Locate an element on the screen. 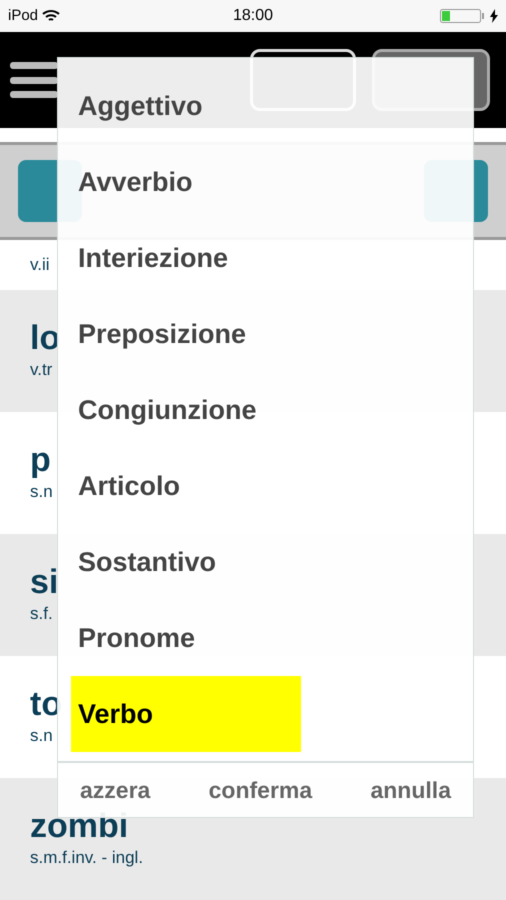  entry-info: v.ii is located at coordinates (40, 265).